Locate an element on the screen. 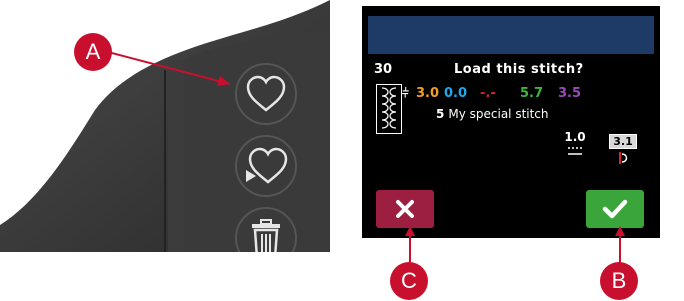 The image size is (684, 301). thread-tension-value: 3.1 is located at coordinates (623, 141).